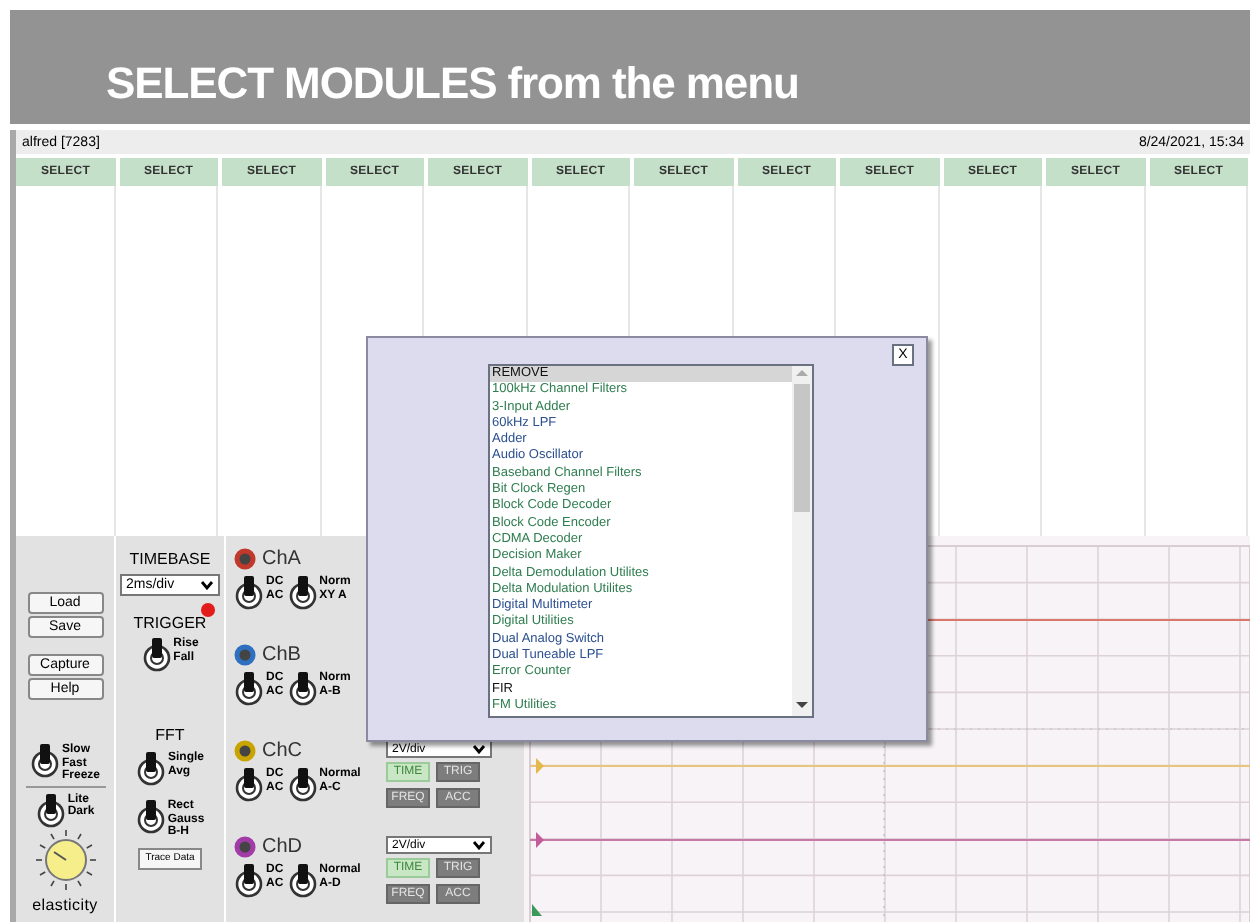  I want to click on scrollbar, so click(802, 541).